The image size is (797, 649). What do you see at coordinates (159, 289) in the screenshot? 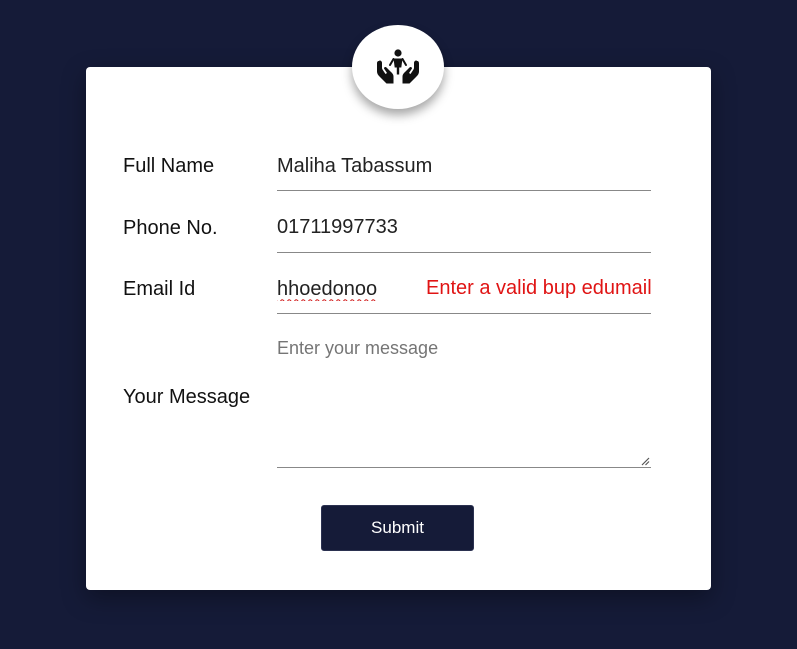
I see `email-label: Email Id` at bounding box center [159, 289].